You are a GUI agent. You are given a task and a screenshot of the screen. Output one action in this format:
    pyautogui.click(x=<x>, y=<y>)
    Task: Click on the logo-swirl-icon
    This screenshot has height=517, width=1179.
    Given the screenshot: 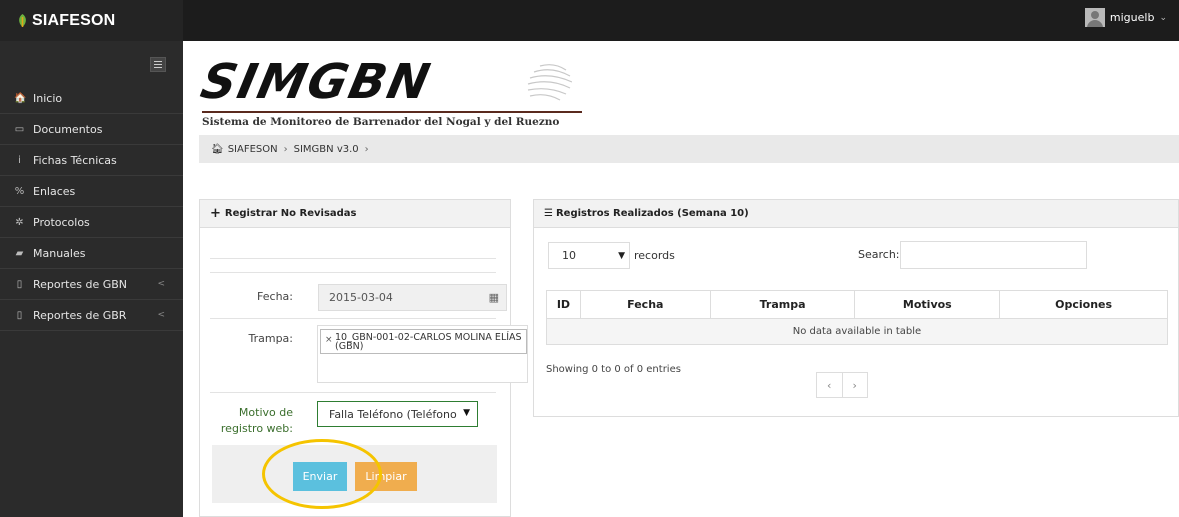 What is the action you would take?
    pyautogui.click(x=549, y=82)
    